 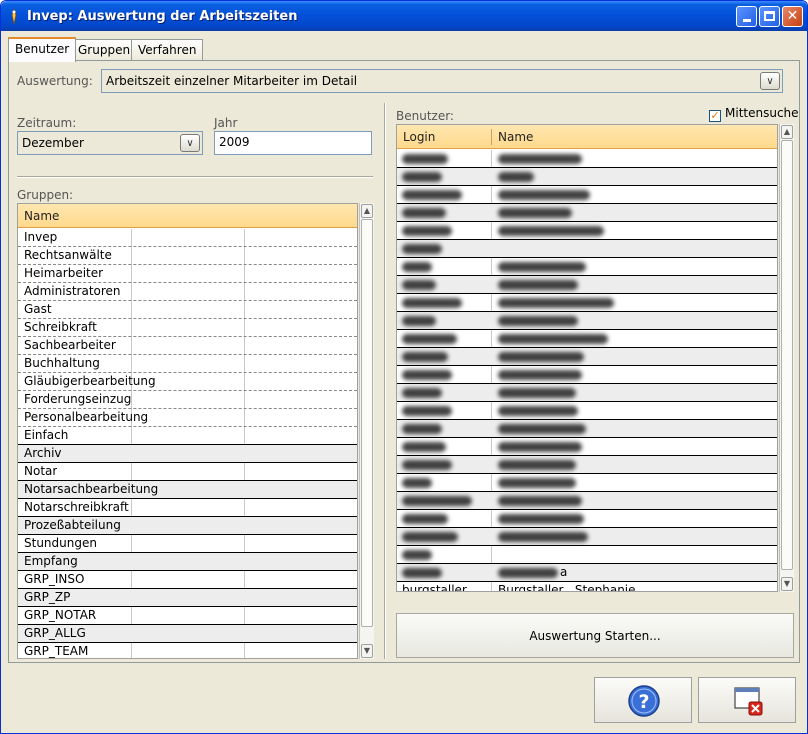 What do you see at coordinates (53, 143) in the screenshot?
I see `zeitraum-value: Dezember` at bounding box center [53, 143].